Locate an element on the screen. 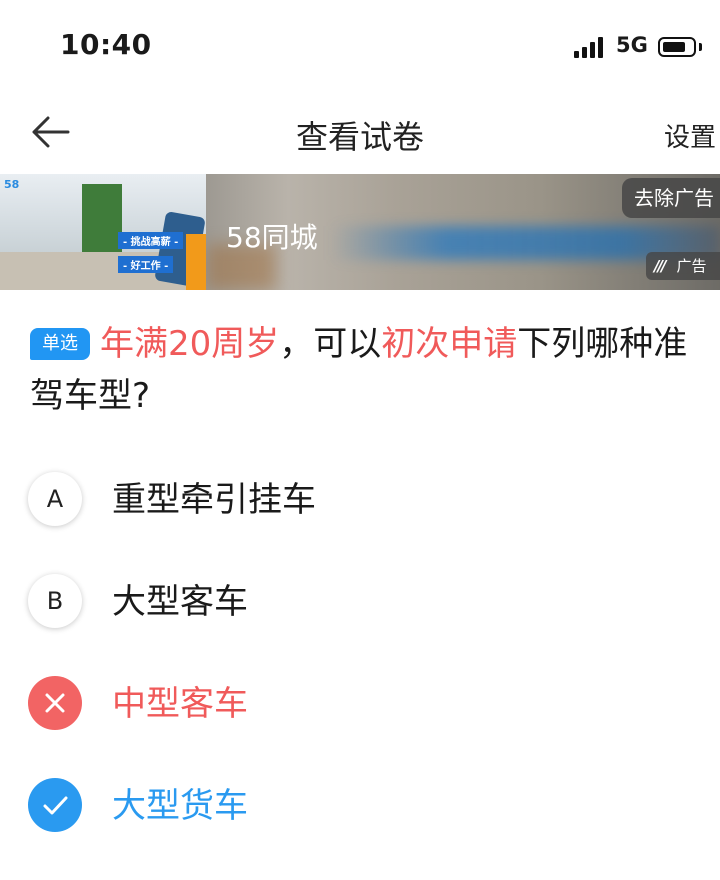 This screenshot has height=880, width=720. option-text: 重型牵引挂车 is located at coordinates (214, 500).